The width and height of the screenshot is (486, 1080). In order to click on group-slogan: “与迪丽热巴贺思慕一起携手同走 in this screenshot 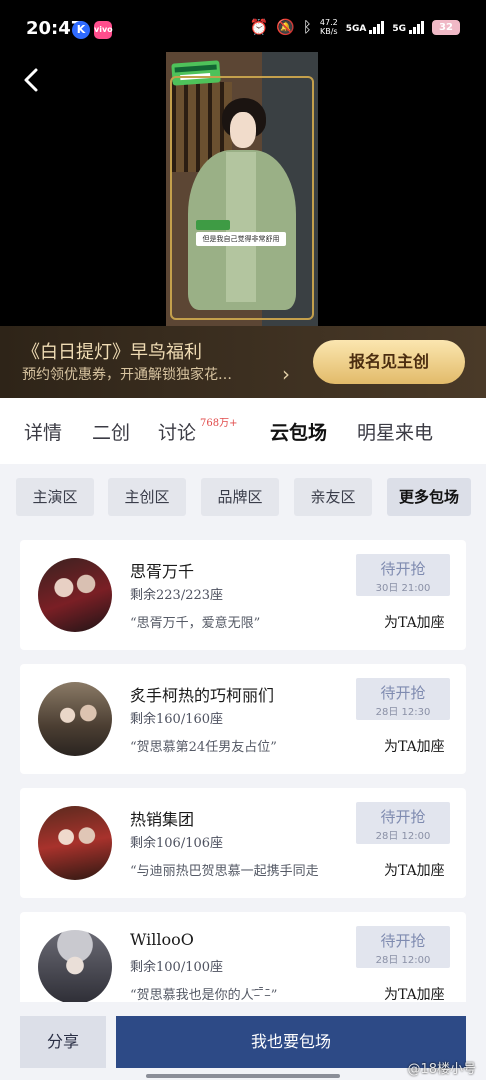, I will do `click(224, 871)`.